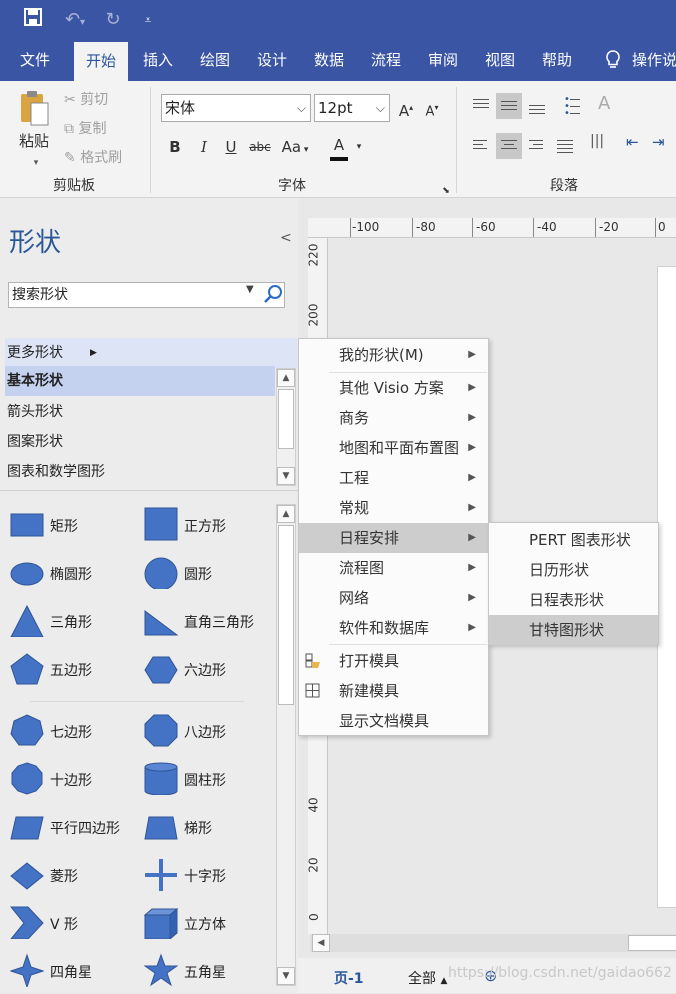  I want to click on stencil-arrow-shapes: 箭头形状, so click(140, 412).